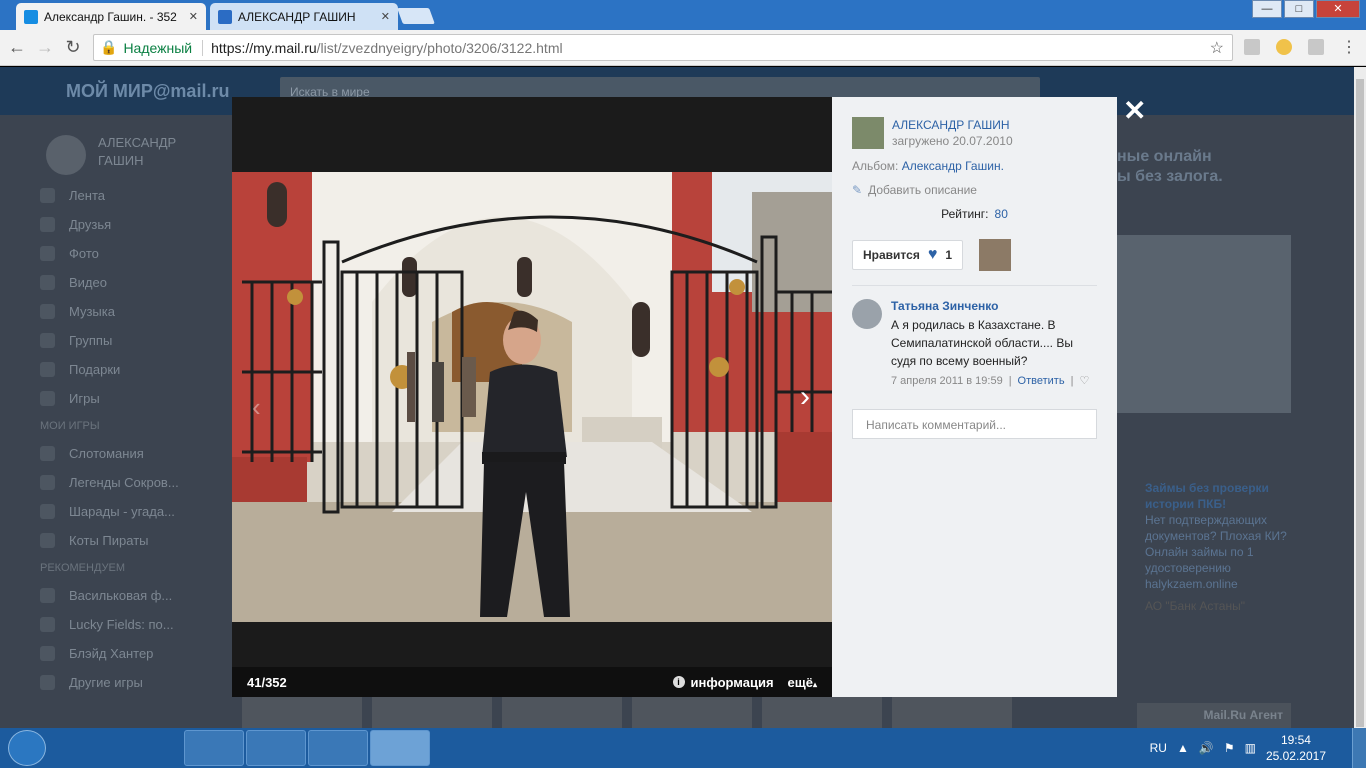  I want to click on tab-active: Александр Гашин. - 352 ✕, so click(111, 16).